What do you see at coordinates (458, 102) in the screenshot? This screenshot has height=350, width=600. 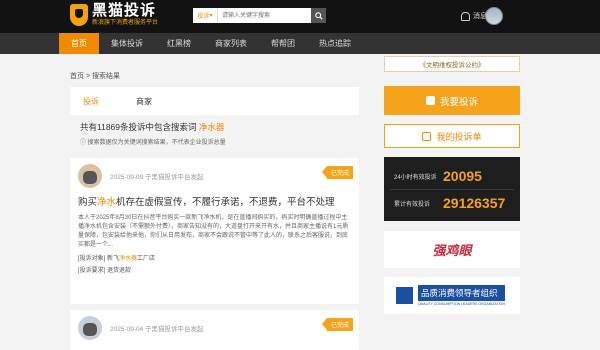 I see `complain-button-label: 我要投诉` at bounding box center [458, 102].